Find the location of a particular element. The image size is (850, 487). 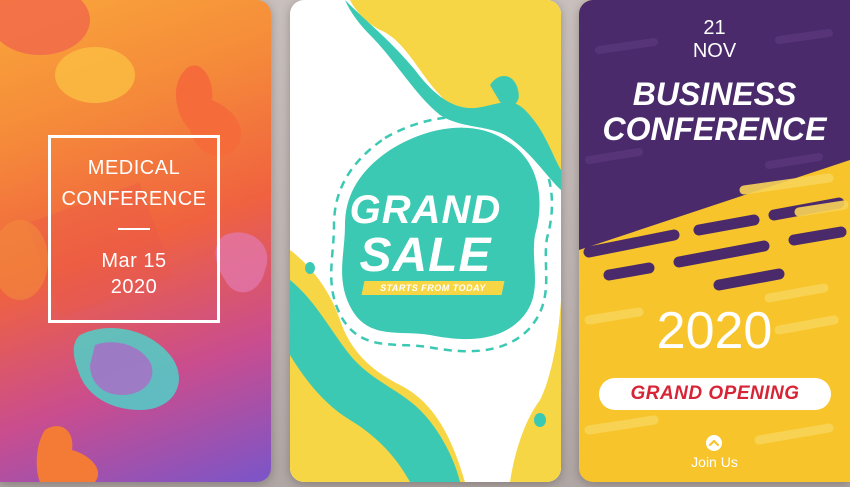

business-title-line1: BUSINESS is located at coordinates (714, 94).